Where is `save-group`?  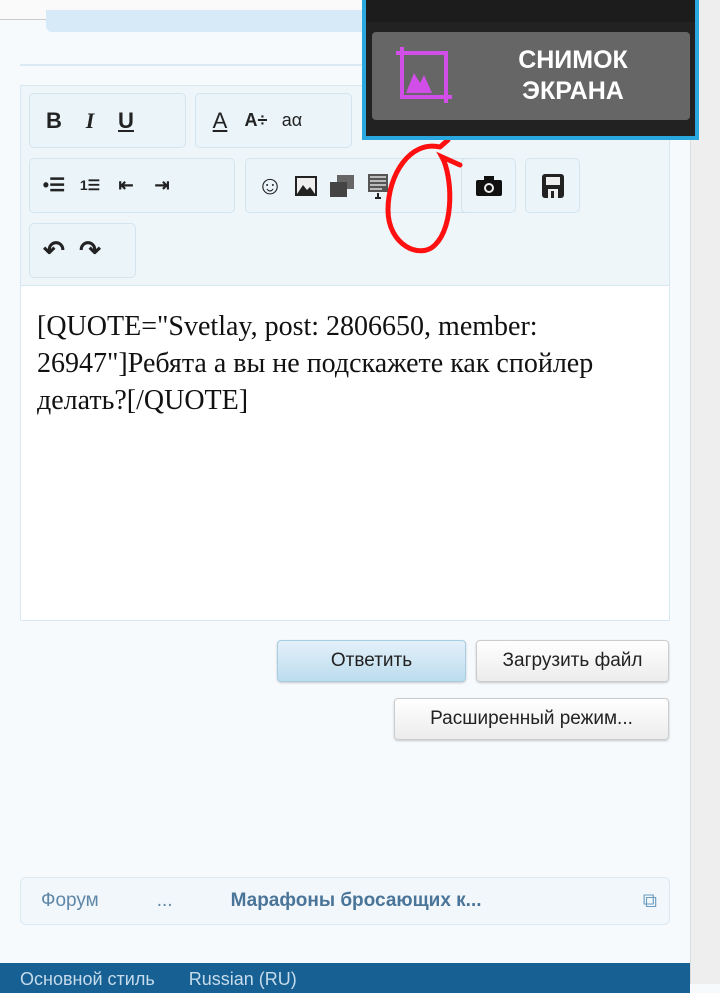 save-group is located at coordinates (552, 185).